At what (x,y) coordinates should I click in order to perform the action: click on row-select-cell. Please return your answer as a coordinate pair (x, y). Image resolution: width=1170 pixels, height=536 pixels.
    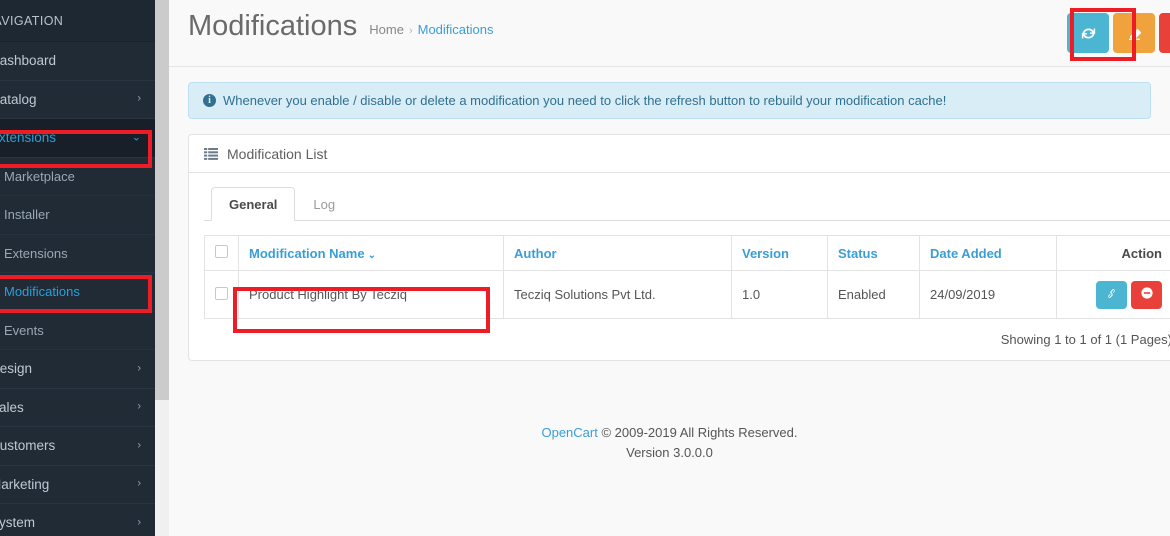
    Looking at the image, I should click on (221, 294).